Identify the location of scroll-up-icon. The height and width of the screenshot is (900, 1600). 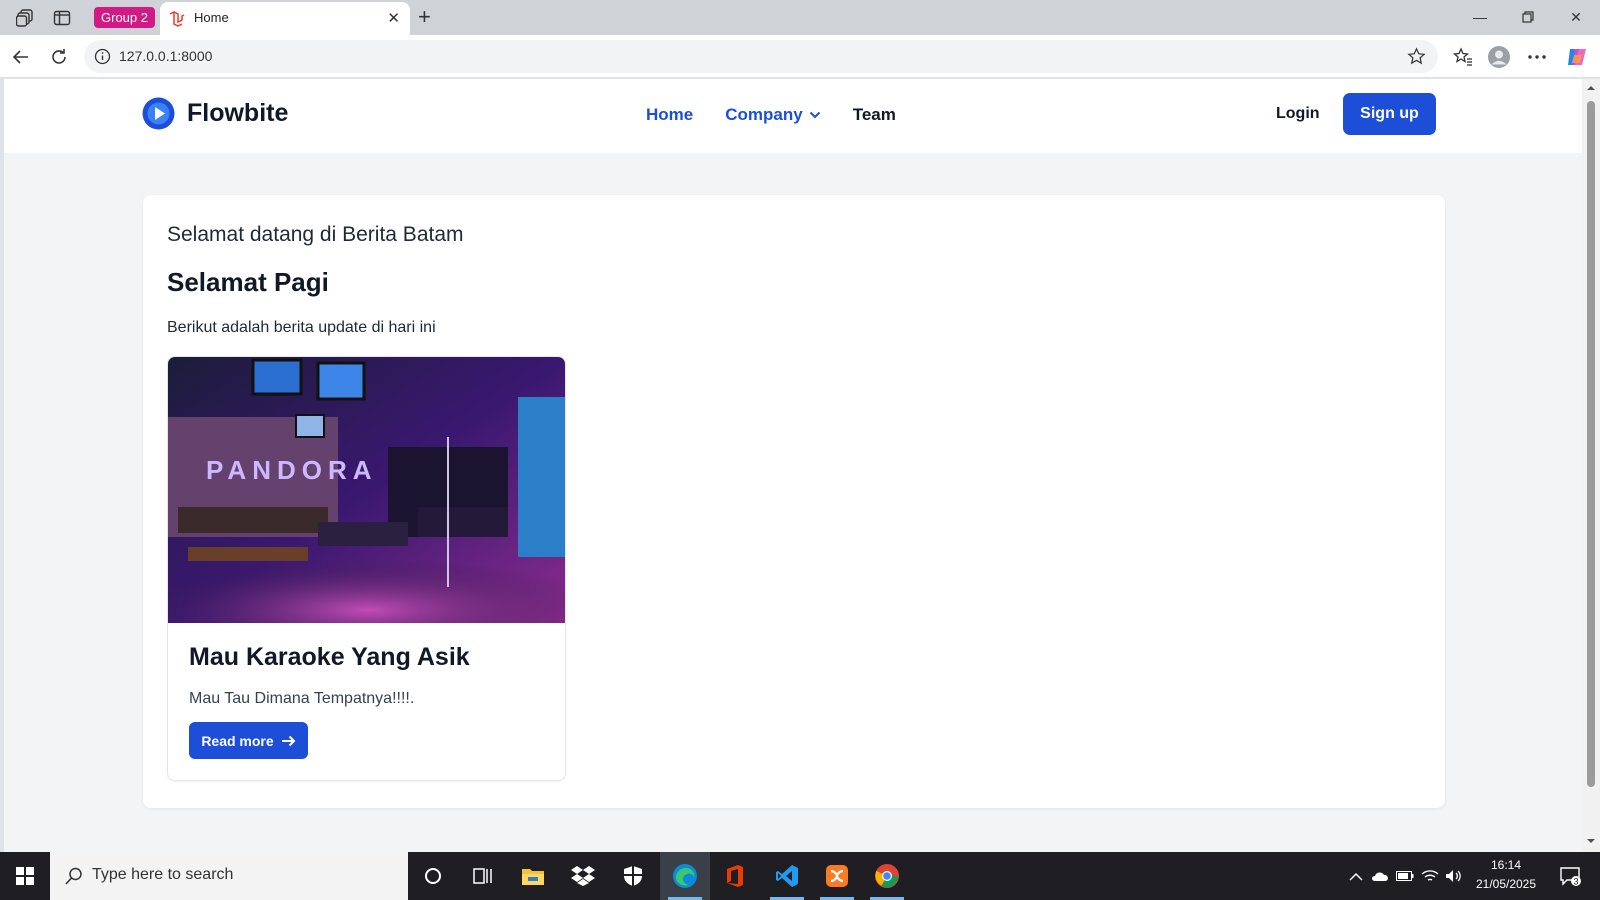
(1591, 88).